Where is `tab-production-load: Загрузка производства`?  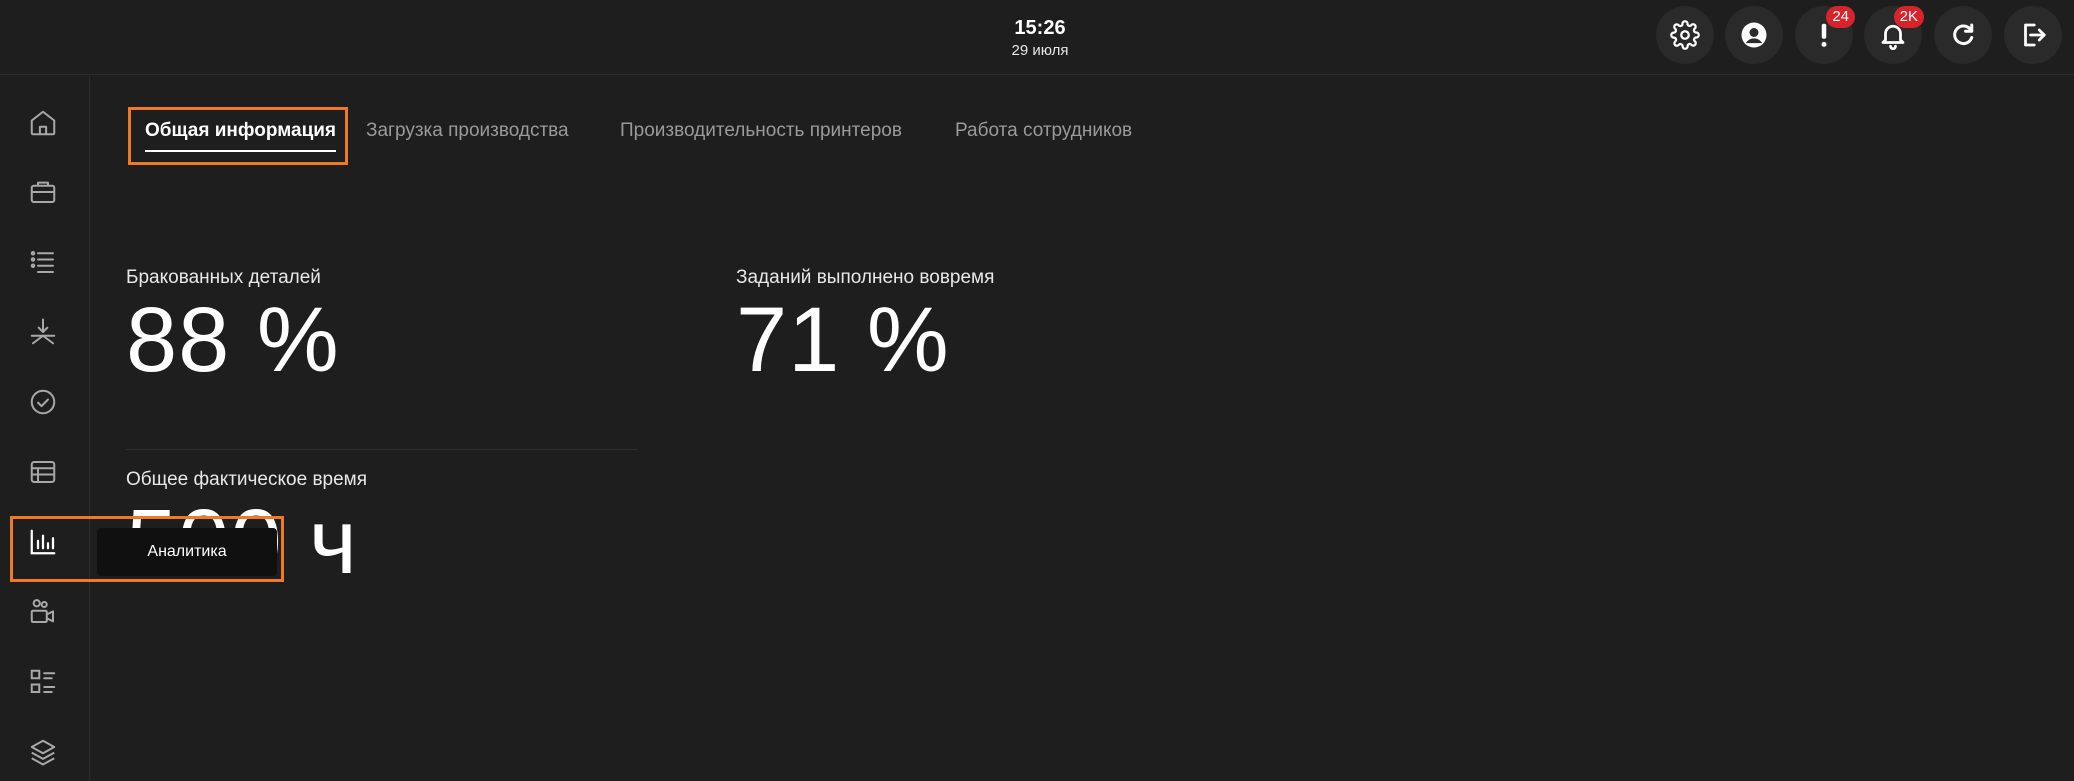
tab-production-load: Загрузка производства is located at coordinates (467, 132).